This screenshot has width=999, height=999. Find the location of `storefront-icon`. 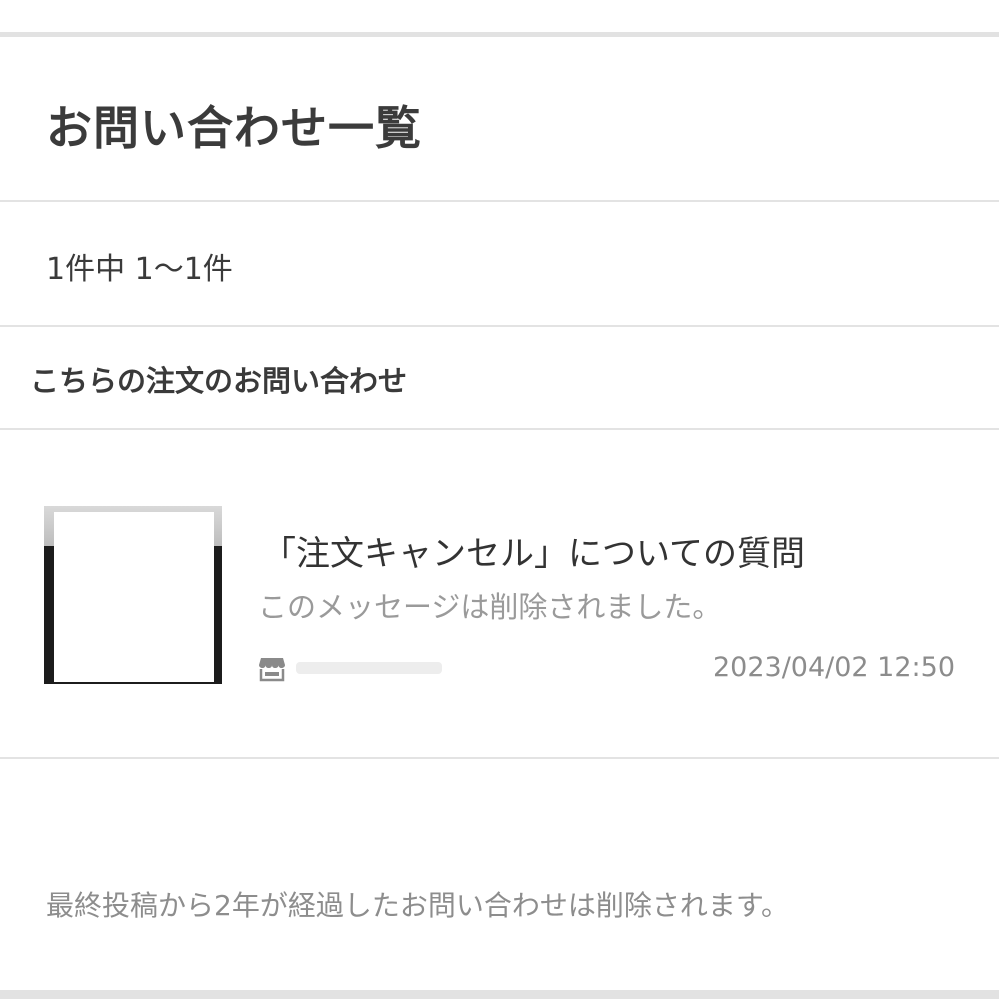

storefront-icon is located at coordinates (272, 670).